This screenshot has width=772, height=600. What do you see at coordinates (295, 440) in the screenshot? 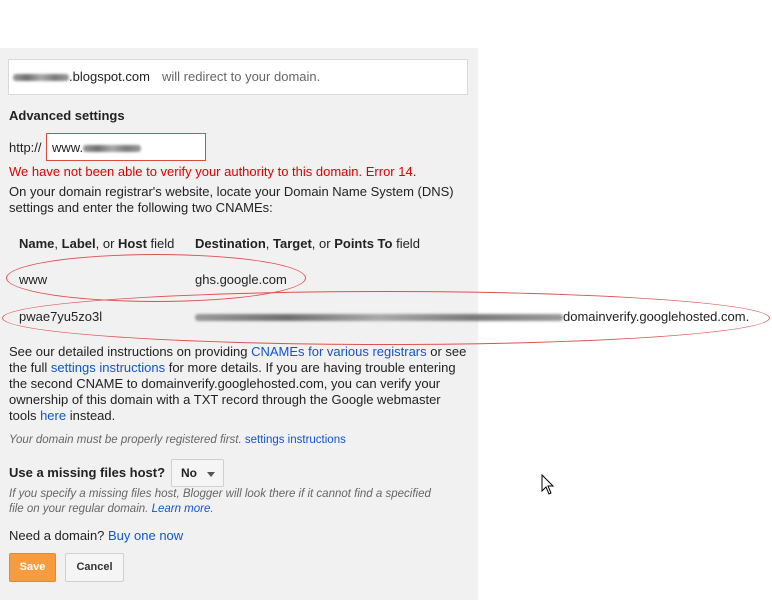
I see `registered-settings-link: settings instructions` at bounding box center [295, 440].